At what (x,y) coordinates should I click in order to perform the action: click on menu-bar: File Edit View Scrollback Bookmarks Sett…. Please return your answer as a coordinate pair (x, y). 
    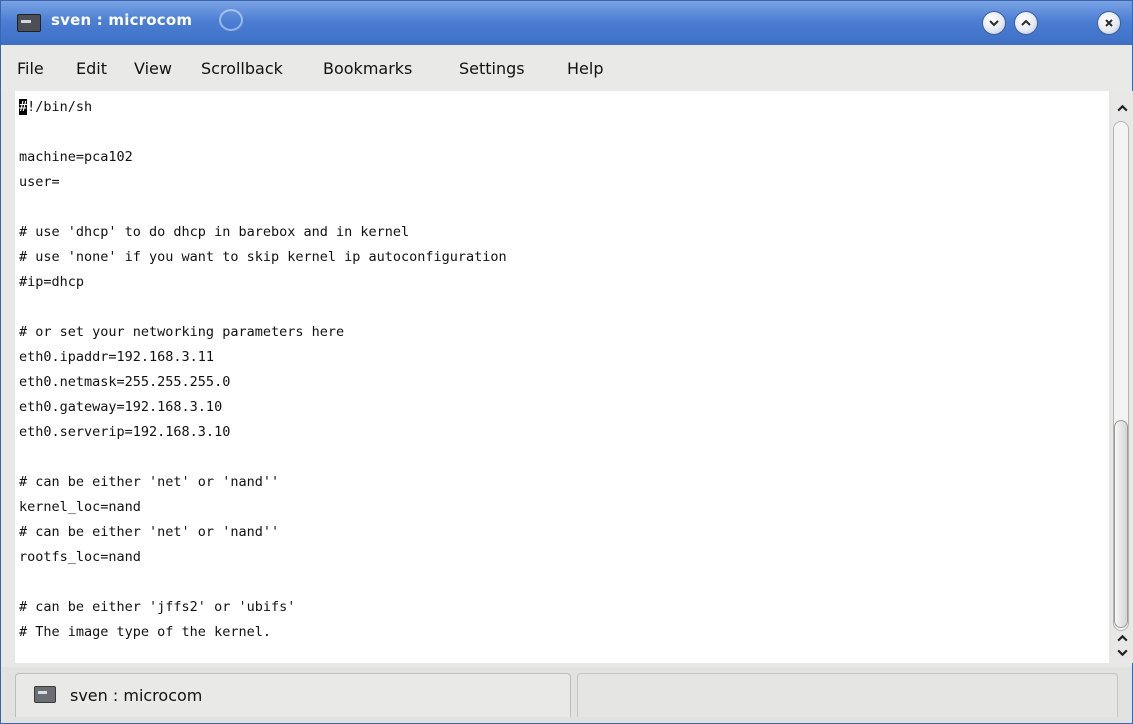
    Looking at the image, I should click on (566, 68).